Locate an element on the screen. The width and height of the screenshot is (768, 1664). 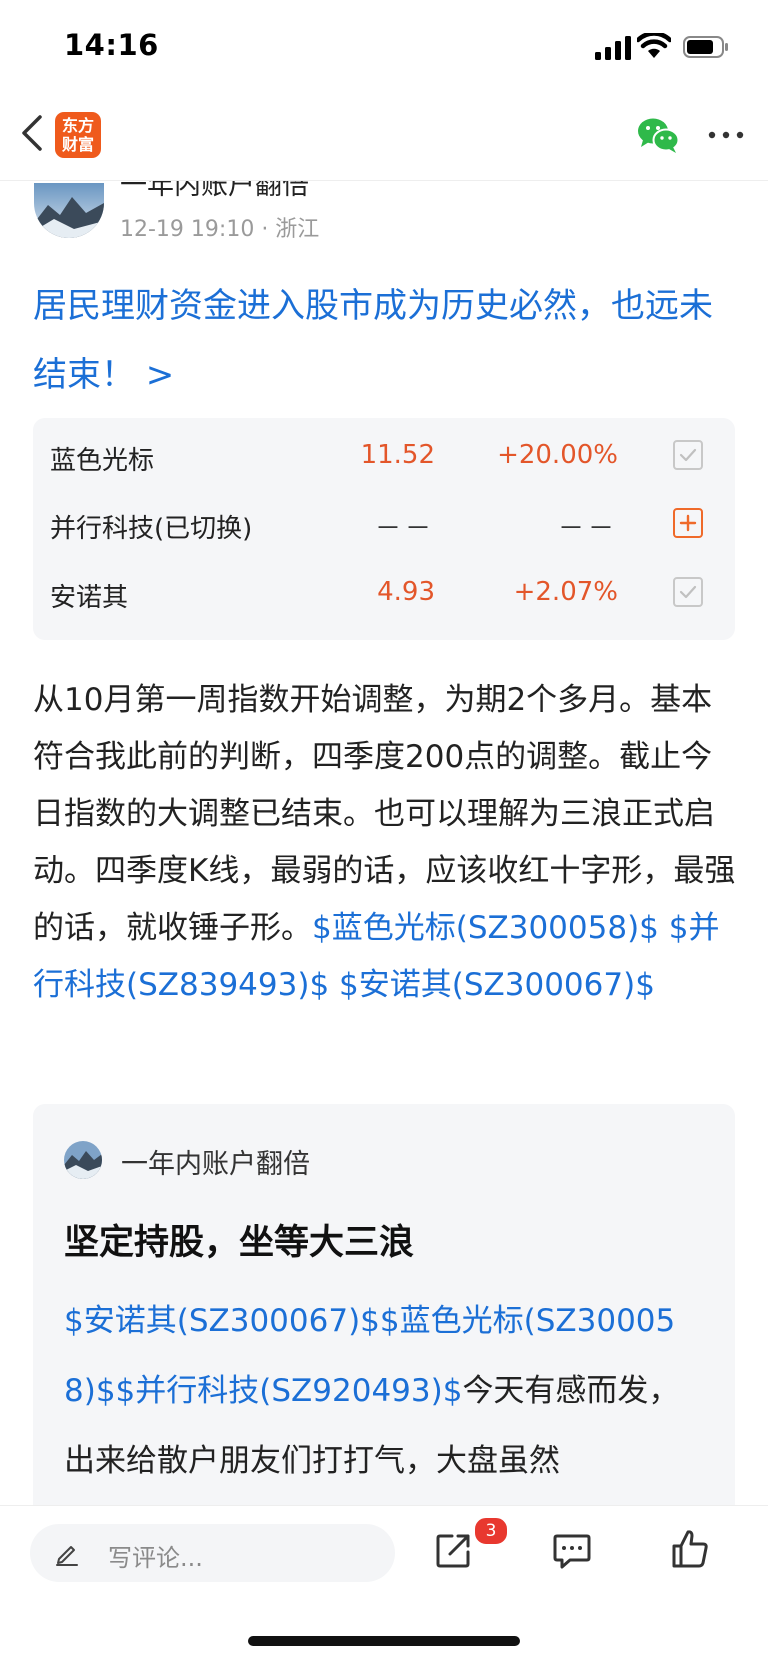
stock-price: 11.52 is located at coordinates (397, 455).